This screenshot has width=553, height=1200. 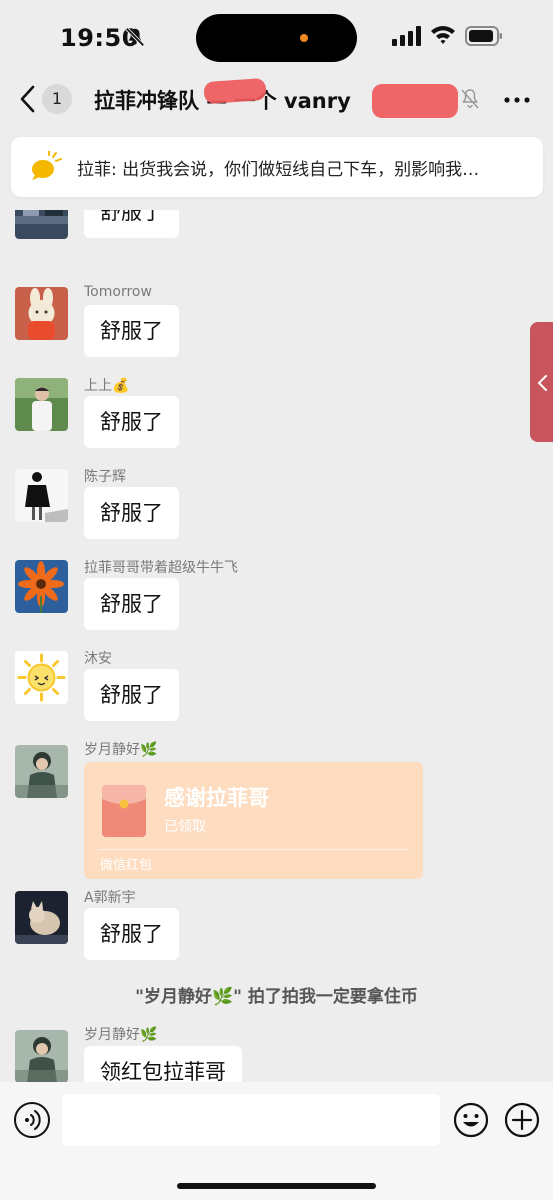 What do you see at coordinates (105, 477) in the screenshot?
I see `sender-name: 陈子辉` at bounding box center [105, 477].